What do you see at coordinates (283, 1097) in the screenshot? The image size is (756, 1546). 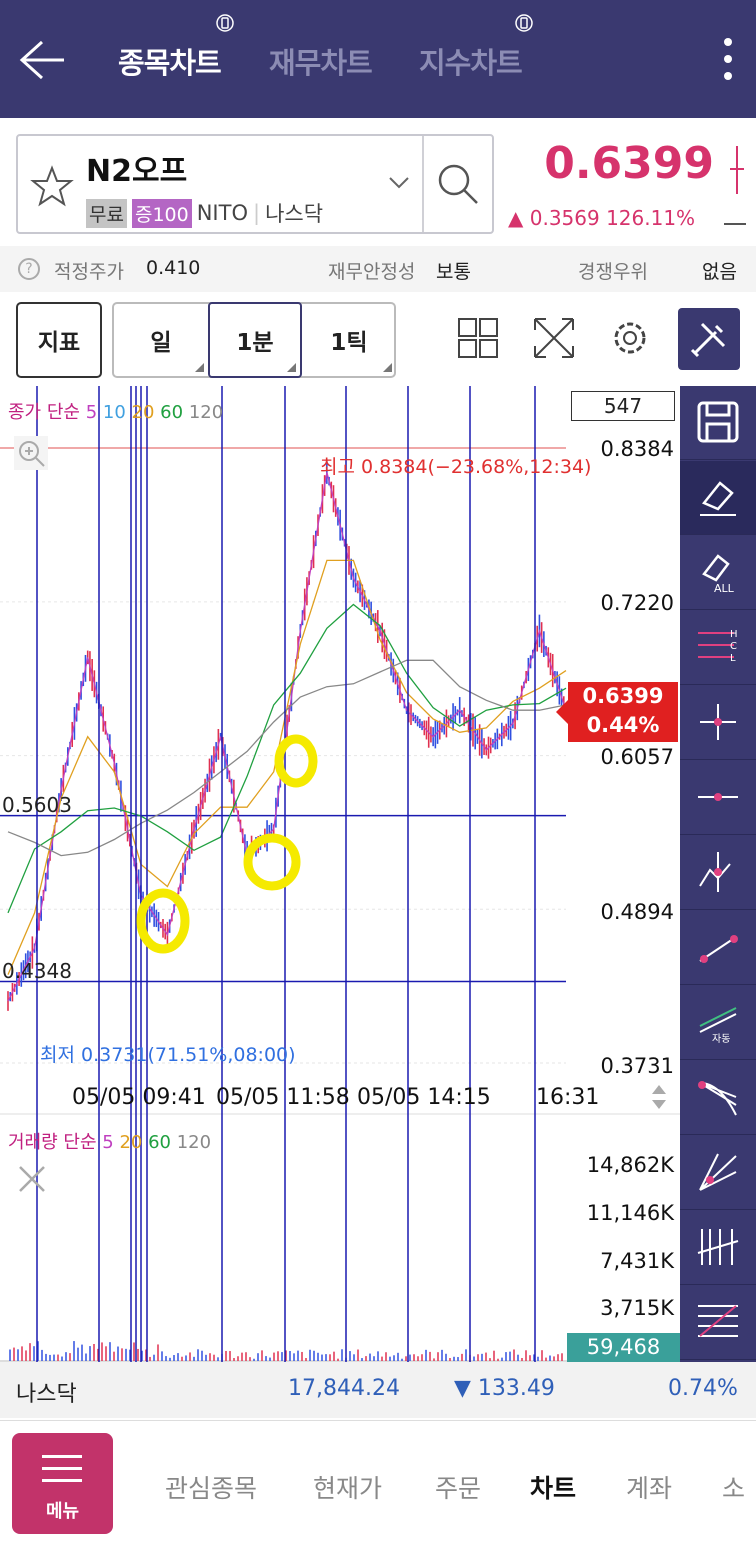 I see `x-label: 05/05 11:58` at bounding box center [283, 1097].